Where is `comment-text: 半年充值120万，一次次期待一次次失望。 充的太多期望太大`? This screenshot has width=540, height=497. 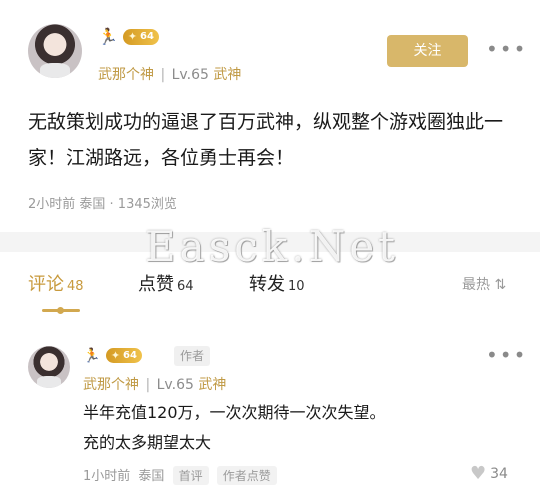 comment-text: 半年充值120万，一次次期待一次次失望。 充的太多期望太大 is located at coordinates (298, 428).